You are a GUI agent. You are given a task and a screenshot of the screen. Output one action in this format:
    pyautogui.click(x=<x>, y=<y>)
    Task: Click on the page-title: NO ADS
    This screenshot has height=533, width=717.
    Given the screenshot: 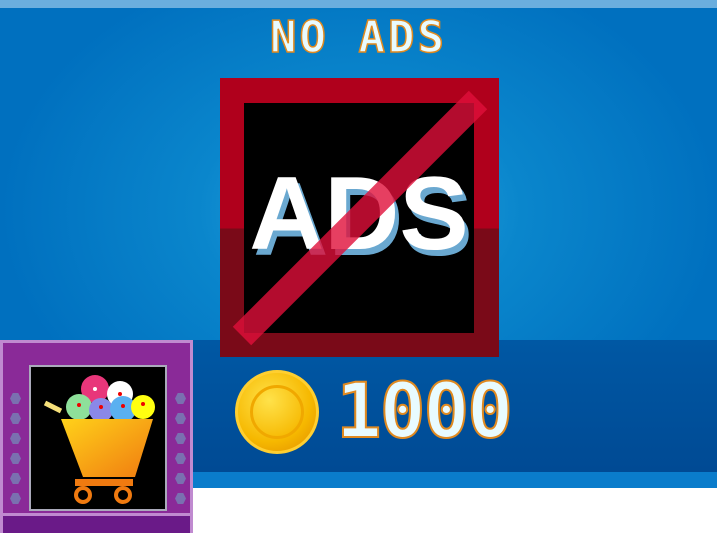 What is the action you would take?
    pyautogui.click(x=358, y=37)
    